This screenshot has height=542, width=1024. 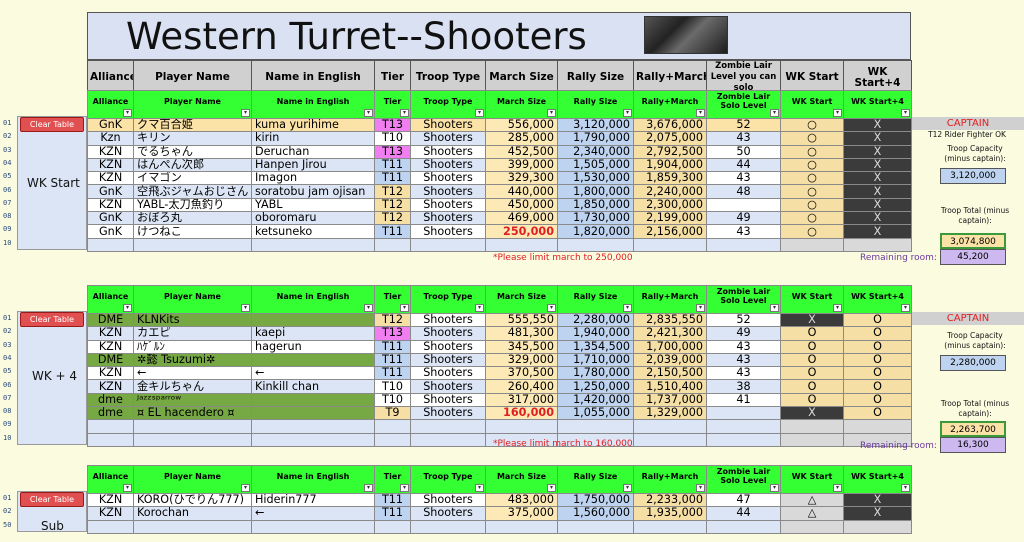 I want to click on table-cell: T11, so click(x=392, y=346).